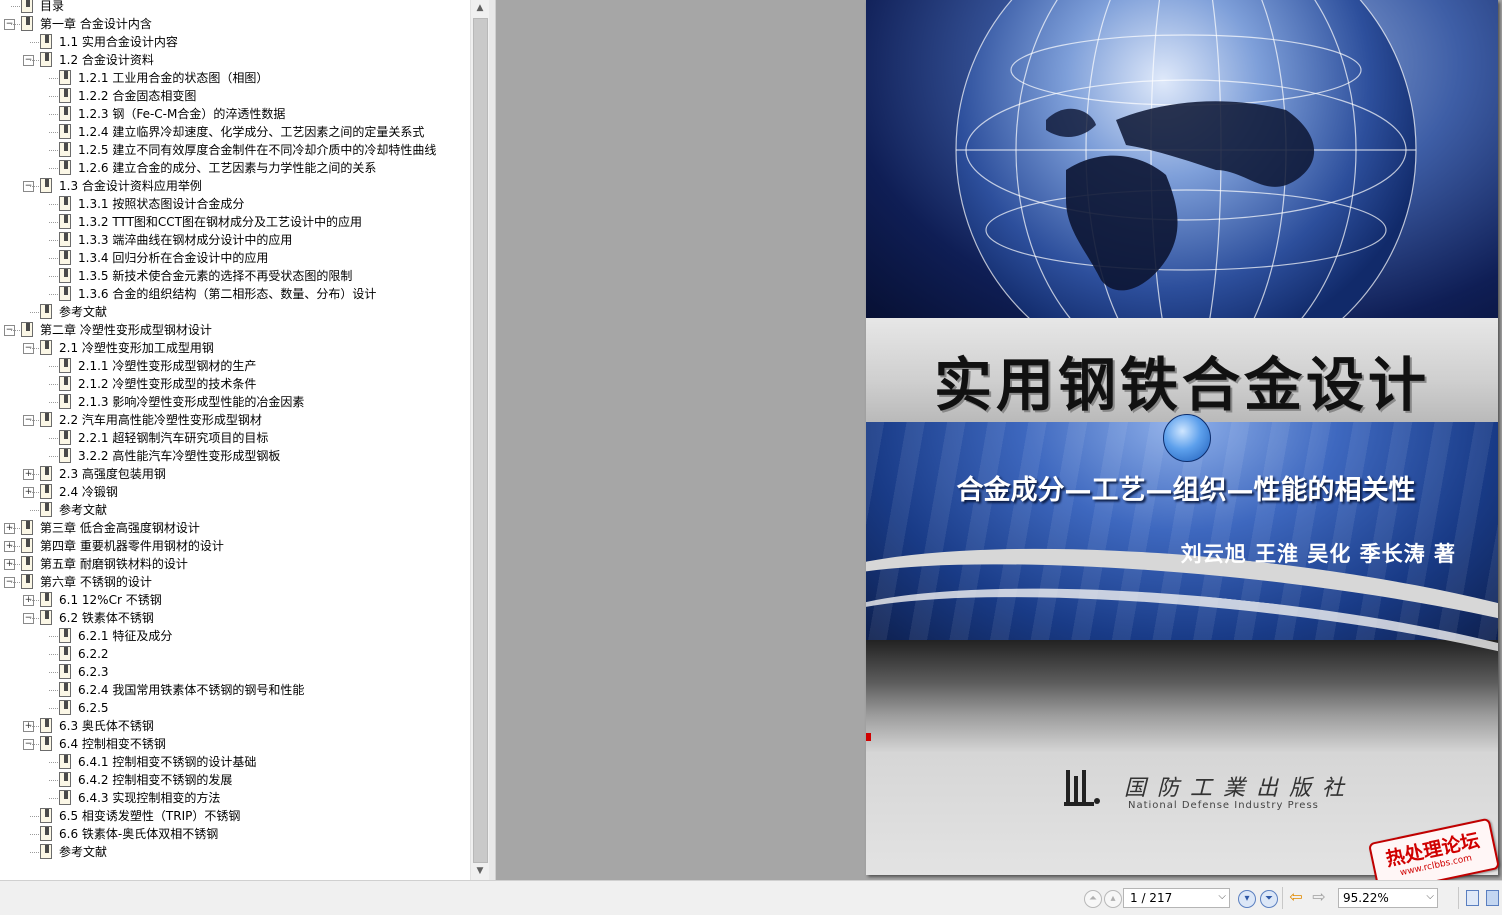  What do you see at coordinates (235, 186) in the screenshot?
I see `bookmark-item: −1.3 合金设计资料应用举例` at bounding box center [235, 186].